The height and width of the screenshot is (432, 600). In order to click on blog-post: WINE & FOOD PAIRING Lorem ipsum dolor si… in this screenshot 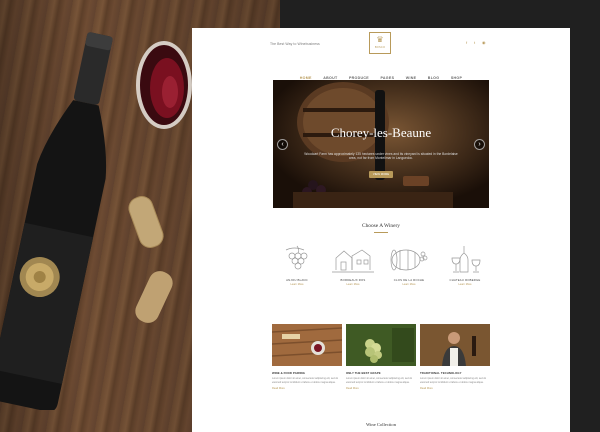, I will do `click(307, 357)`.